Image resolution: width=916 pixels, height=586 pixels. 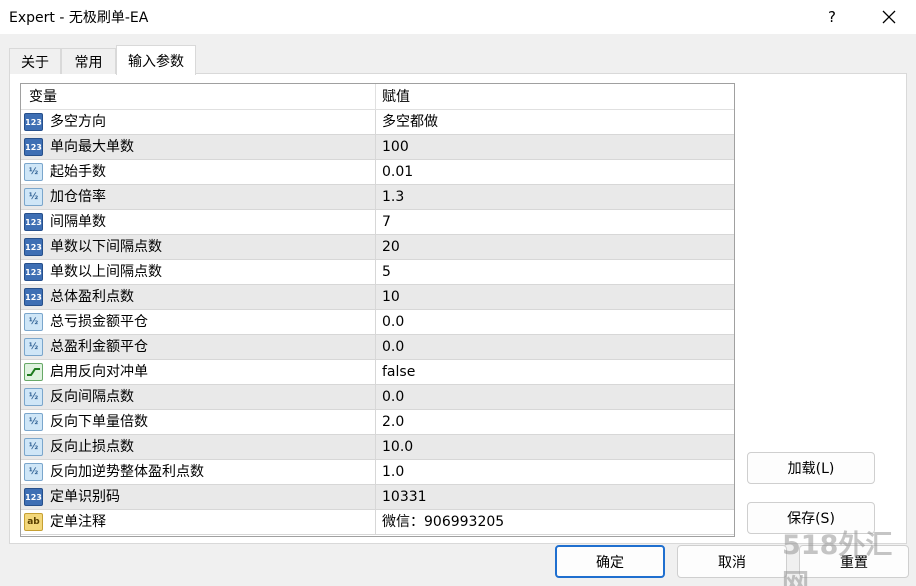 What do you see at coordinates (106, 247) in the screenshot?
I see `variable-name: 单数以下间隔点数` at bounding box center [106, 247].